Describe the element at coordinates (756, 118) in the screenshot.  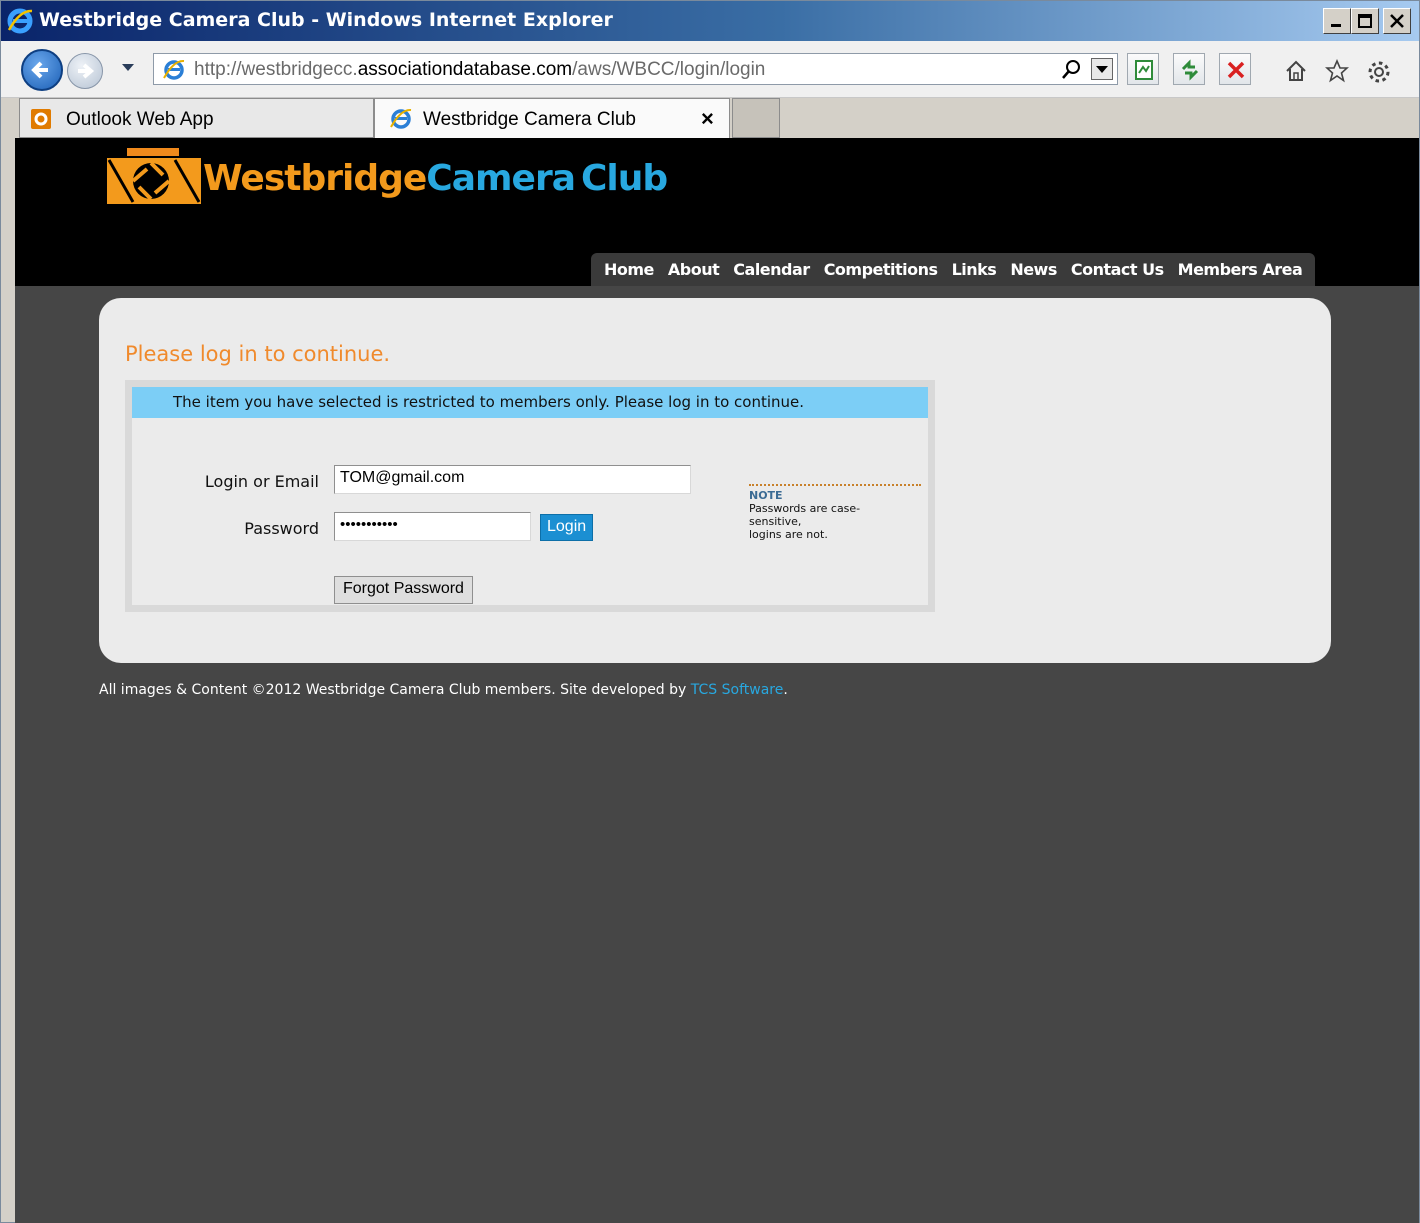
I see `new-tab-button` at that location.